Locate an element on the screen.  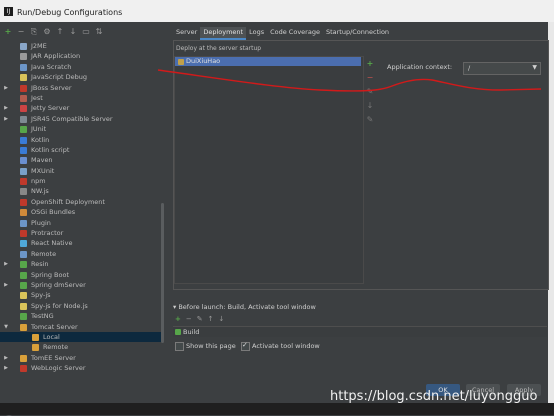
before-launch-item: Build is located at coordinates (191, 332).